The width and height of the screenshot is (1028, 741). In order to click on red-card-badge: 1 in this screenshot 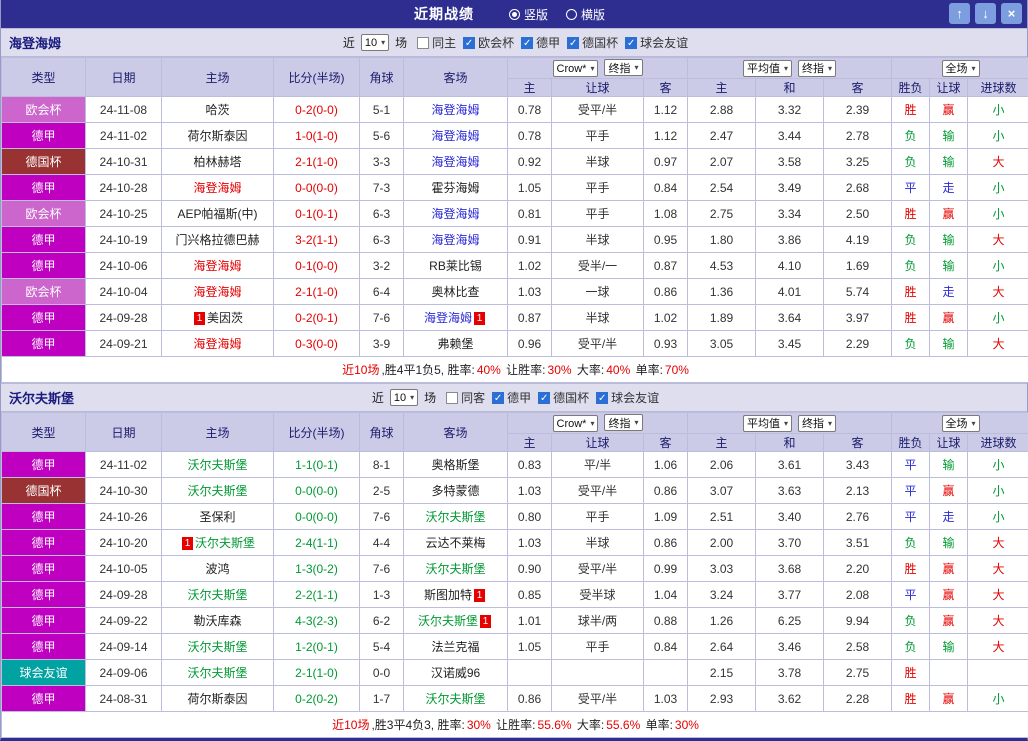, I will do `click(187, 543)`.